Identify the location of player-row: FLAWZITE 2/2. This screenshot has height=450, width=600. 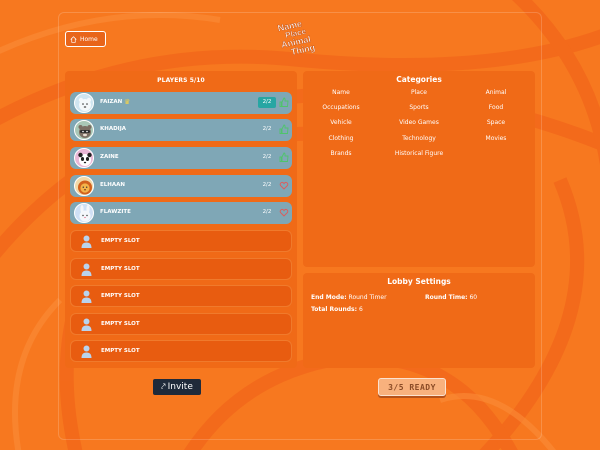
(181, 213).